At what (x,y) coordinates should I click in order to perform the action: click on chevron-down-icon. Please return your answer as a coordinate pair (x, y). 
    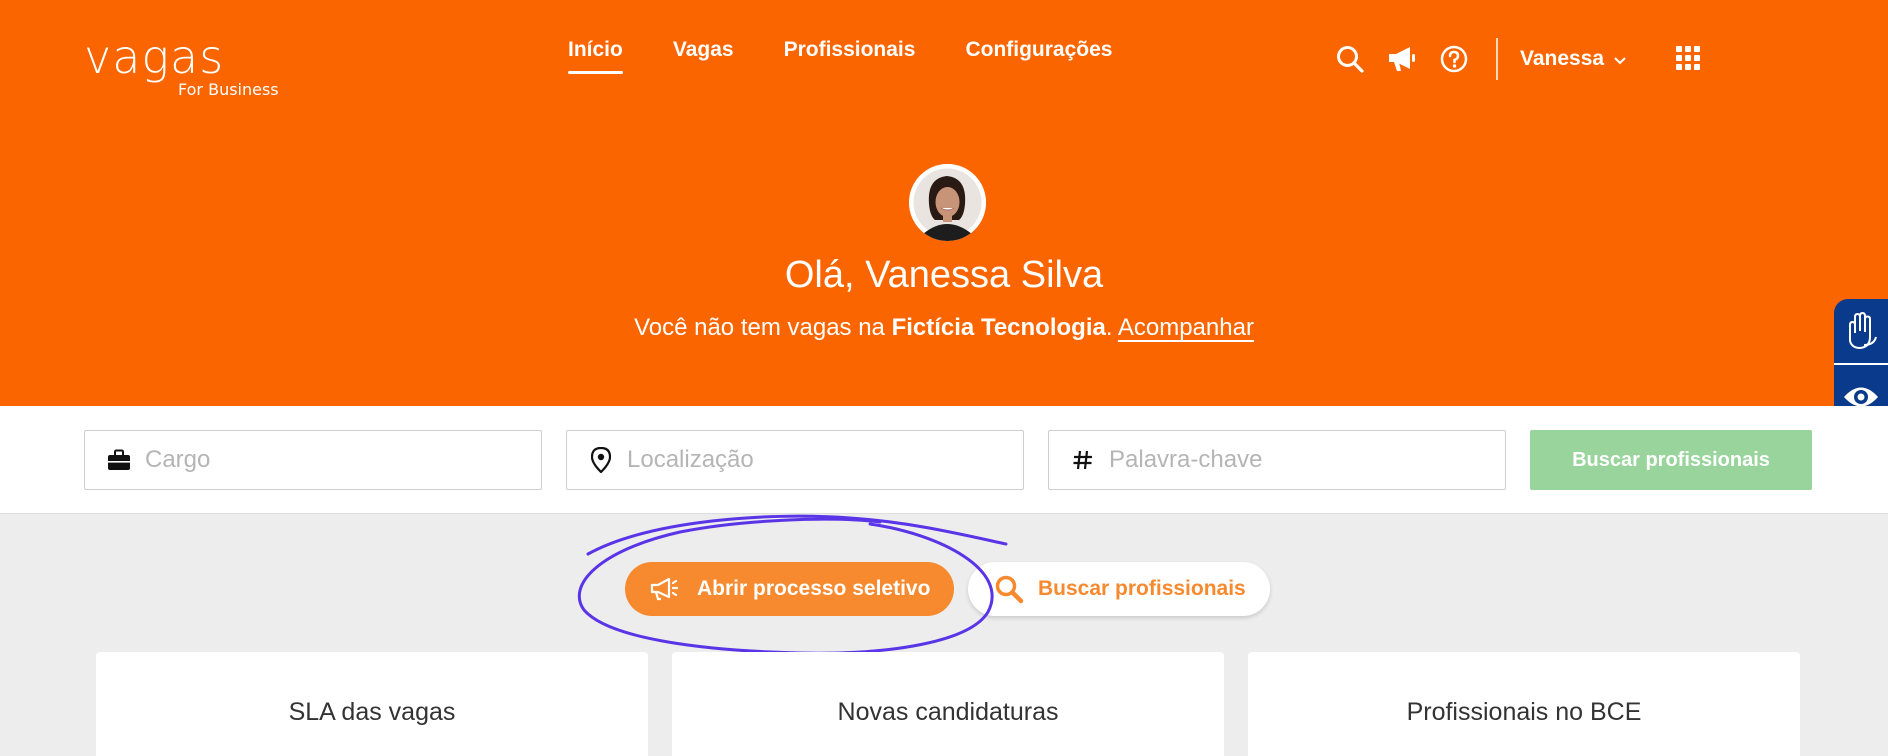
    Looking at the image, I should click on (1620, 59).